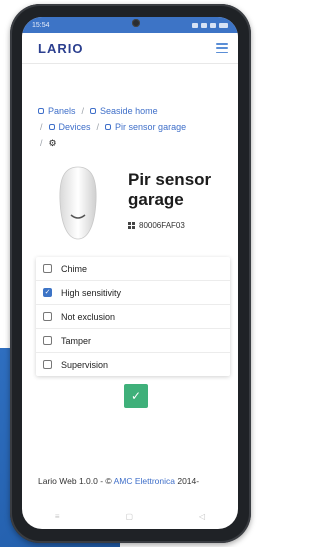  I want to click on option-high-sensitivity: High sensitivity, so click(133, 293).